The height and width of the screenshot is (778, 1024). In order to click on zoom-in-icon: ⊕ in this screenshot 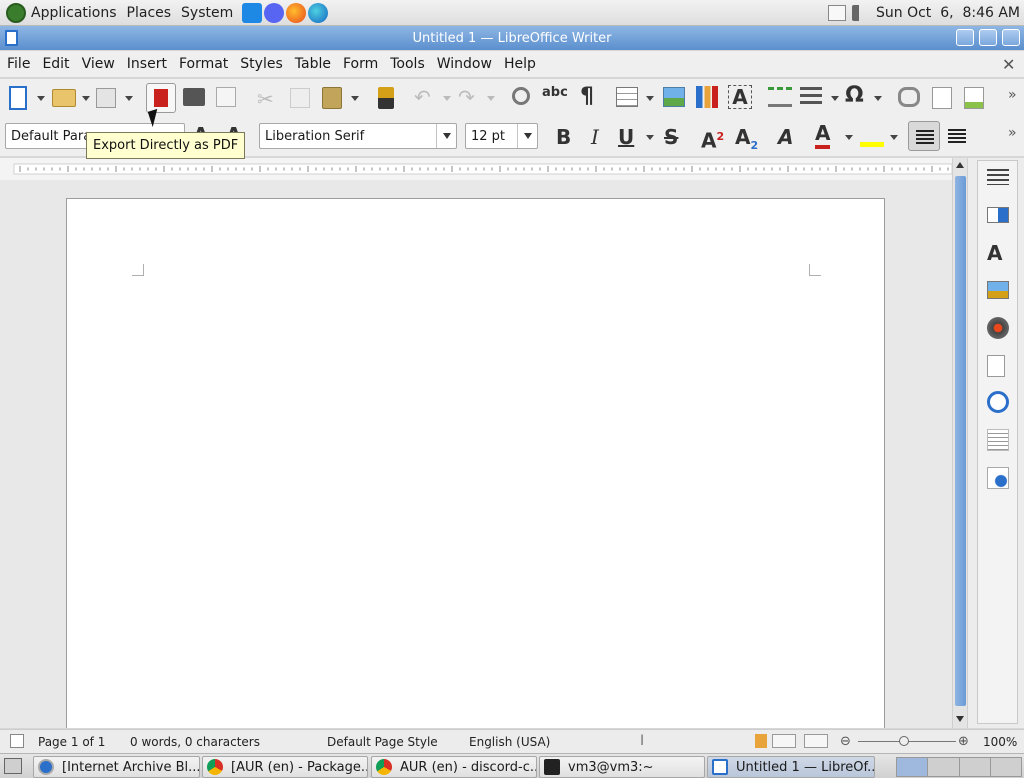, I will do `click(963, 741)`.